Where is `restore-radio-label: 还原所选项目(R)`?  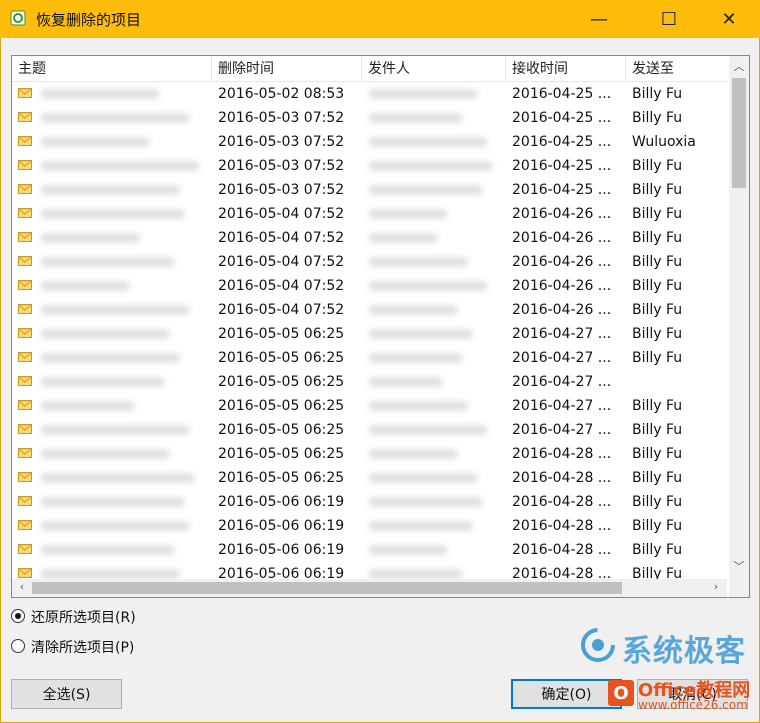
restore-radio-label: 还原所选项目(R) is located at coordinates (83, 617).